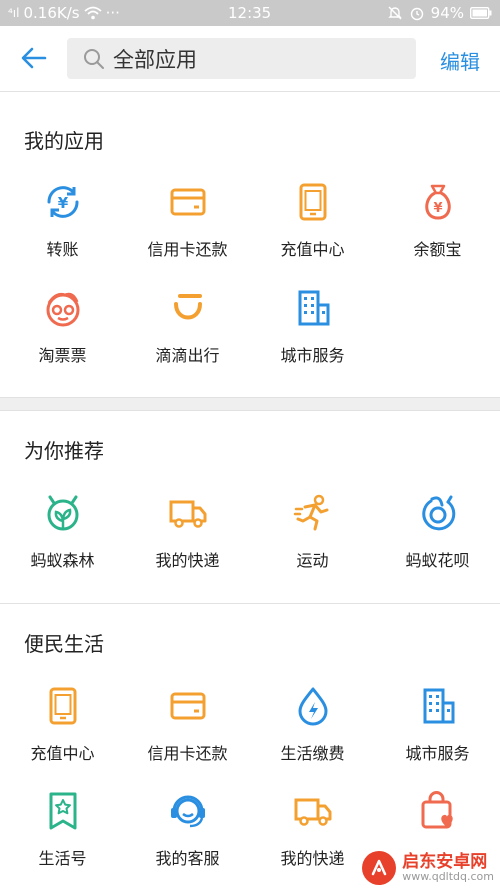  What do you see at coordinates (94, 58) in the screenshot?
I see `search-icon` at bounding box center [94, 58].